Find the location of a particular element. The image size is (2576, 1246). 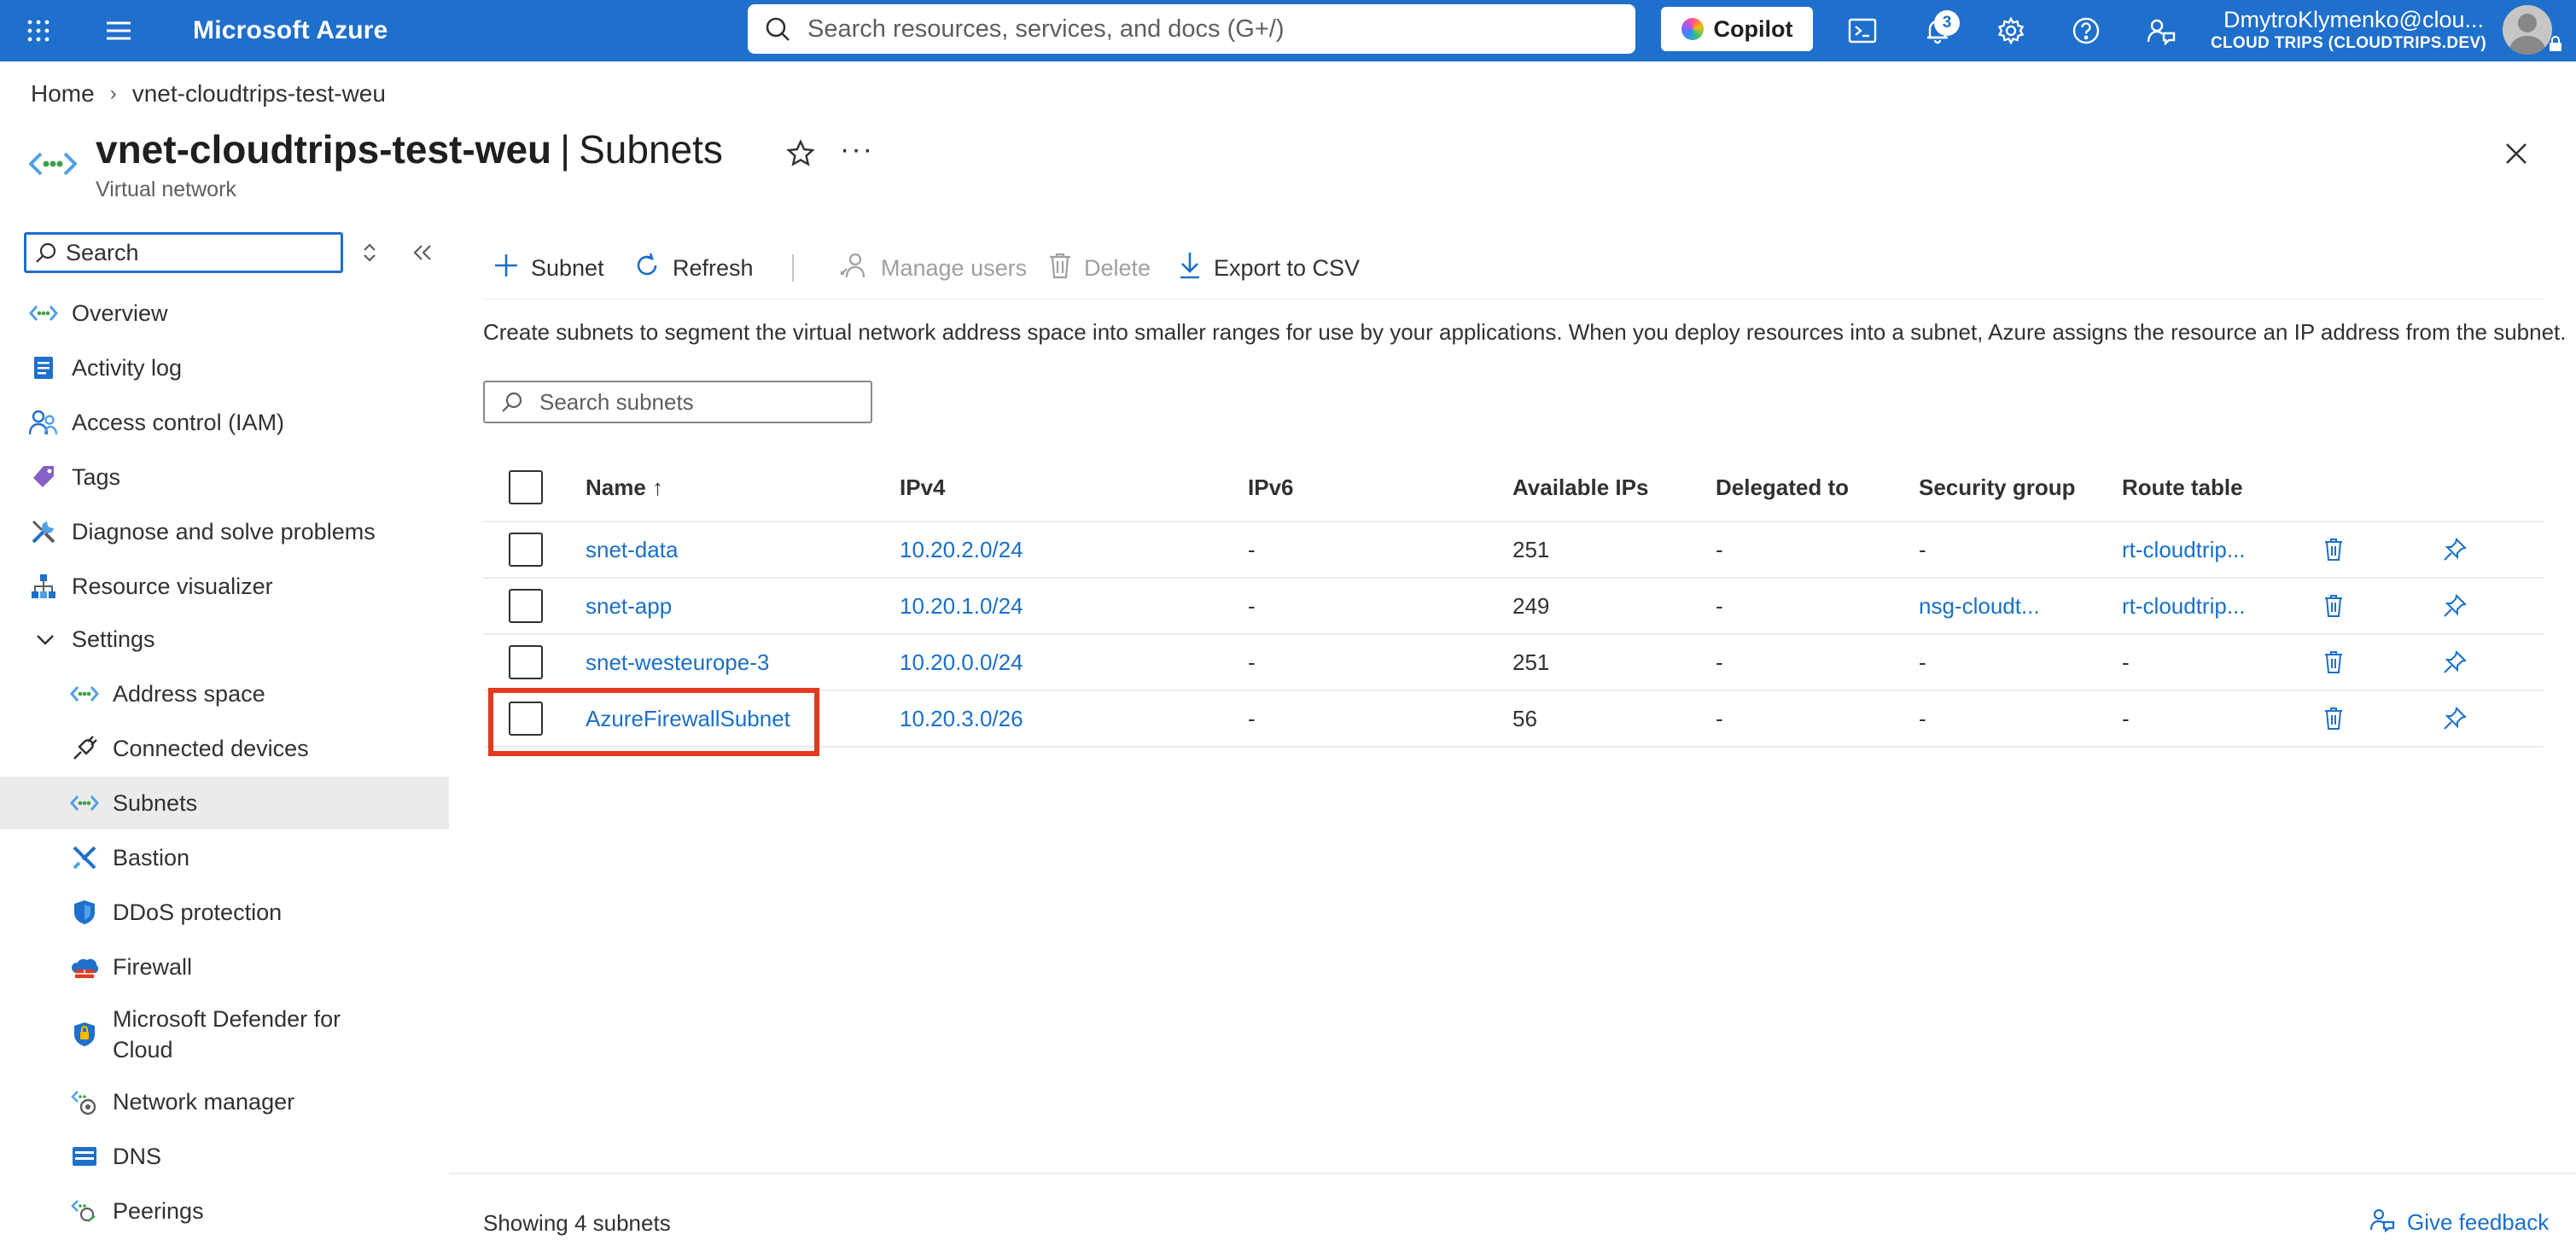

refresh-button: Refresh is located at coordinates (693, 268).